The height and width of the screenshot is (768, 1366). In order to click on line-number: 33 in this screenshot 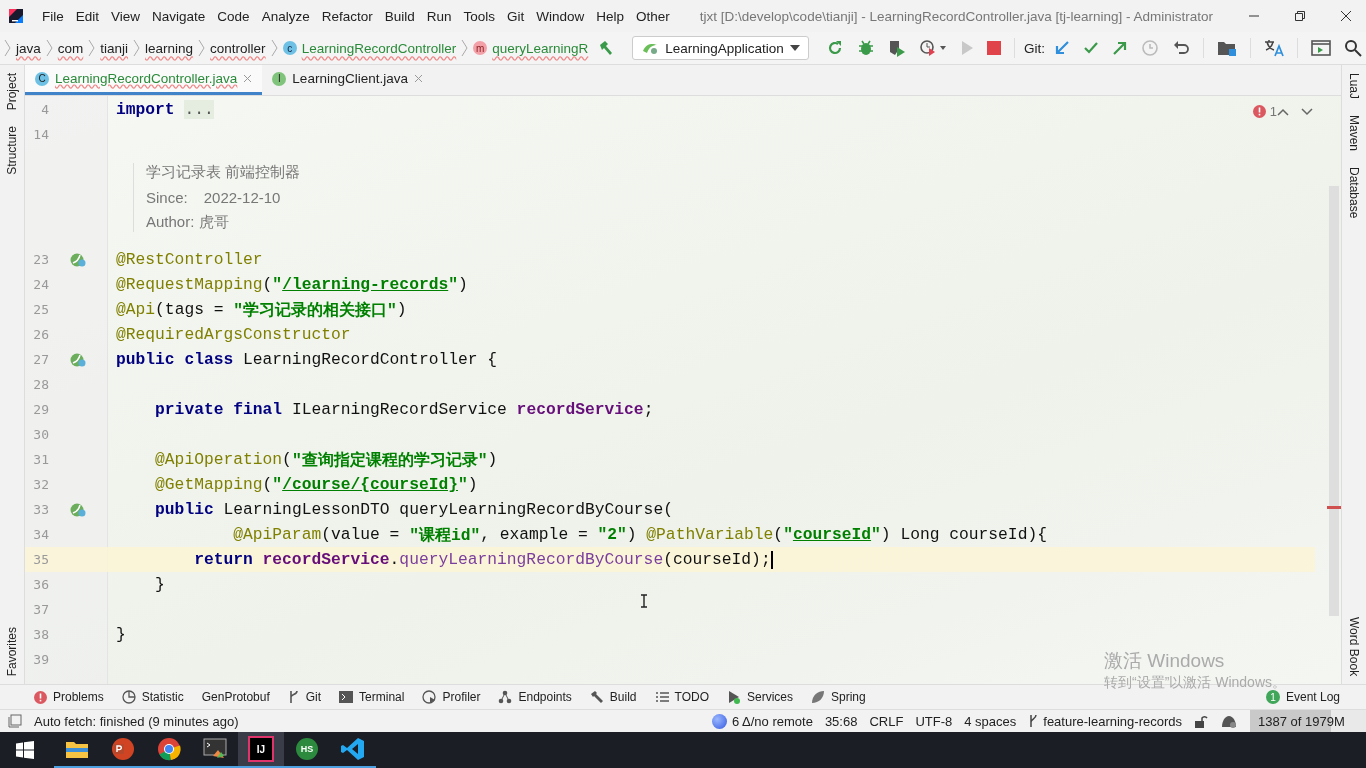, I will do `click(40, 509)`.